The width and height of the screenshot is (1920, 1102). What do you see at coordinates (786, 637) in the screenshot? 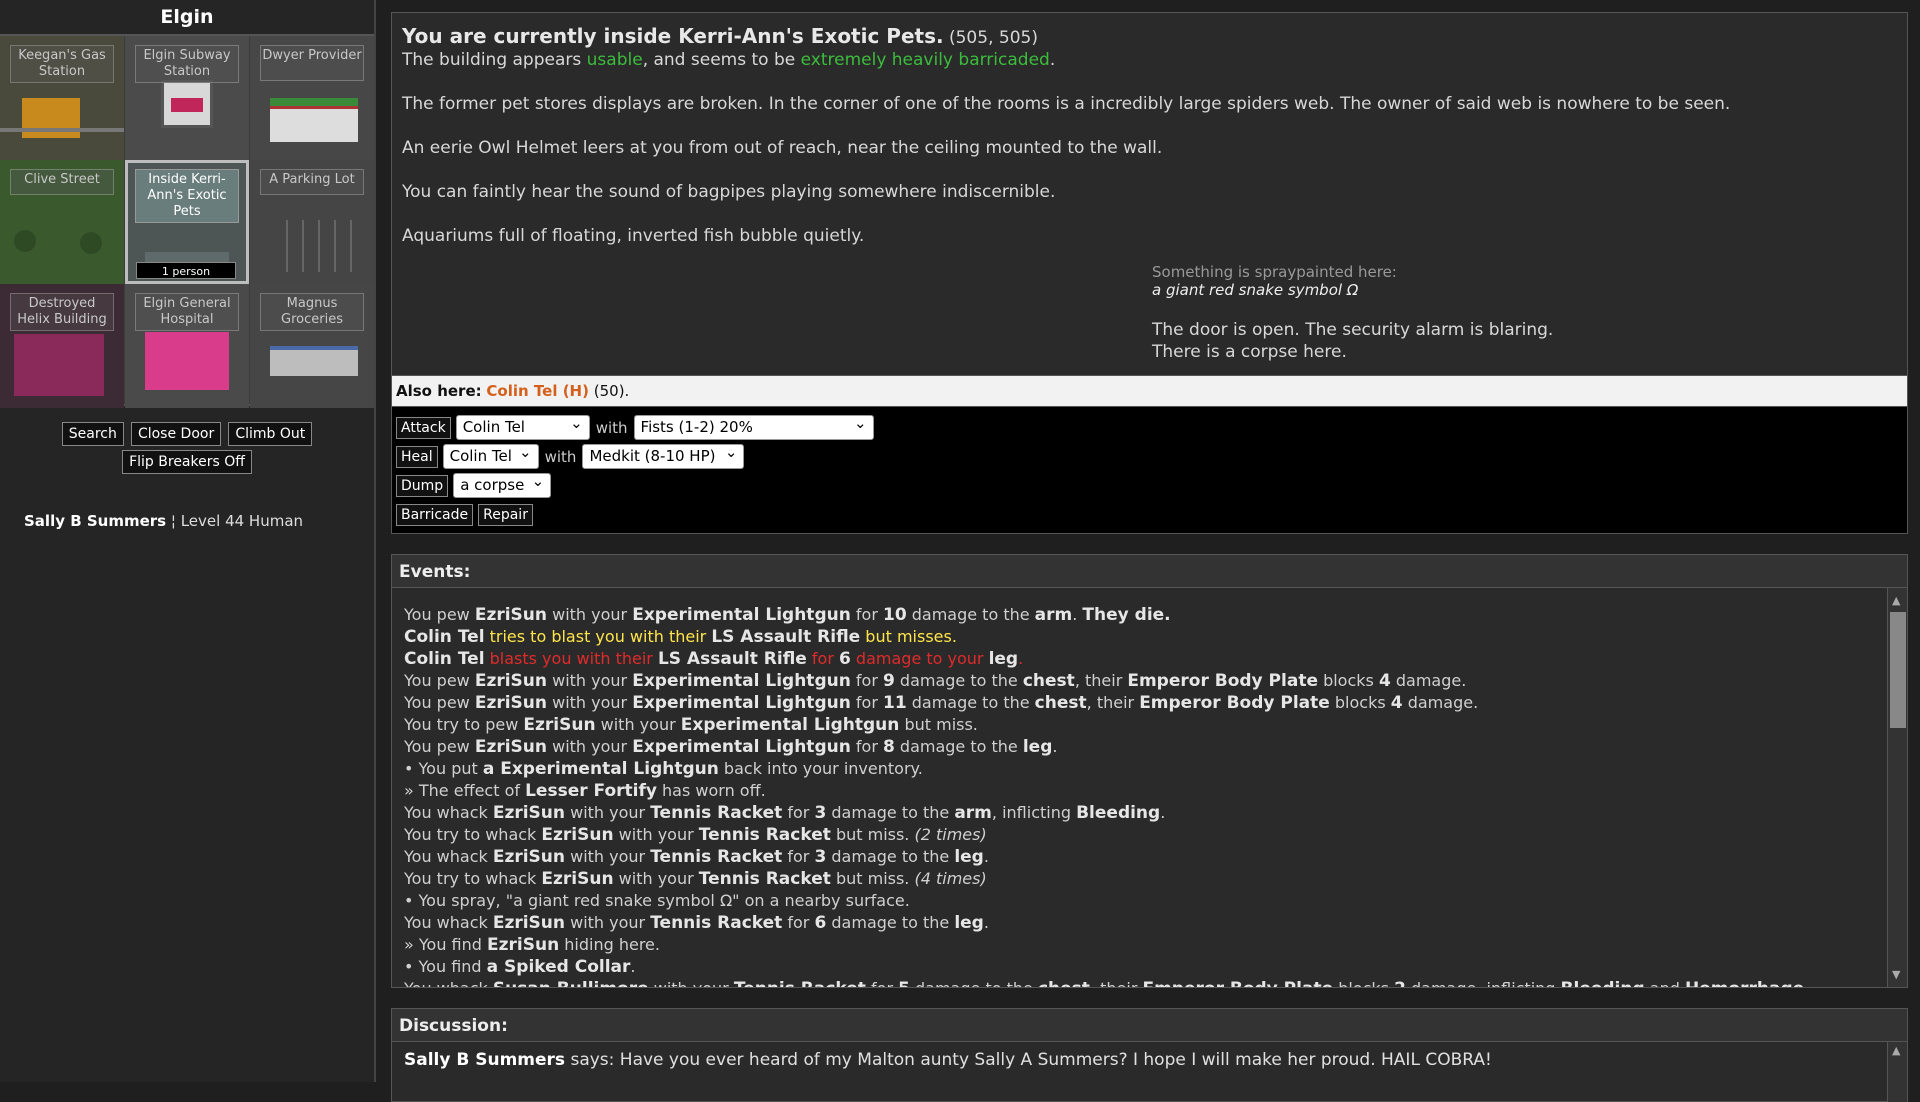
I see `event-segment: LS Assault Rifle` at bounding box center [786, 637].